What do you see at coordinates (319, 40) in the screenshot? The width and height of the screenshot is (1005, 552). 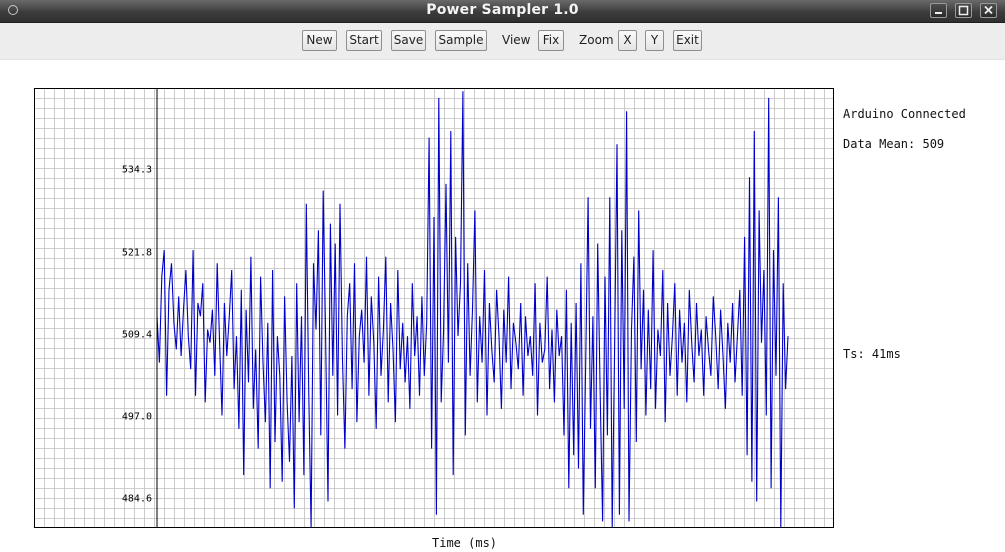 I see `new-button: New` at bounding box center [319, 40].